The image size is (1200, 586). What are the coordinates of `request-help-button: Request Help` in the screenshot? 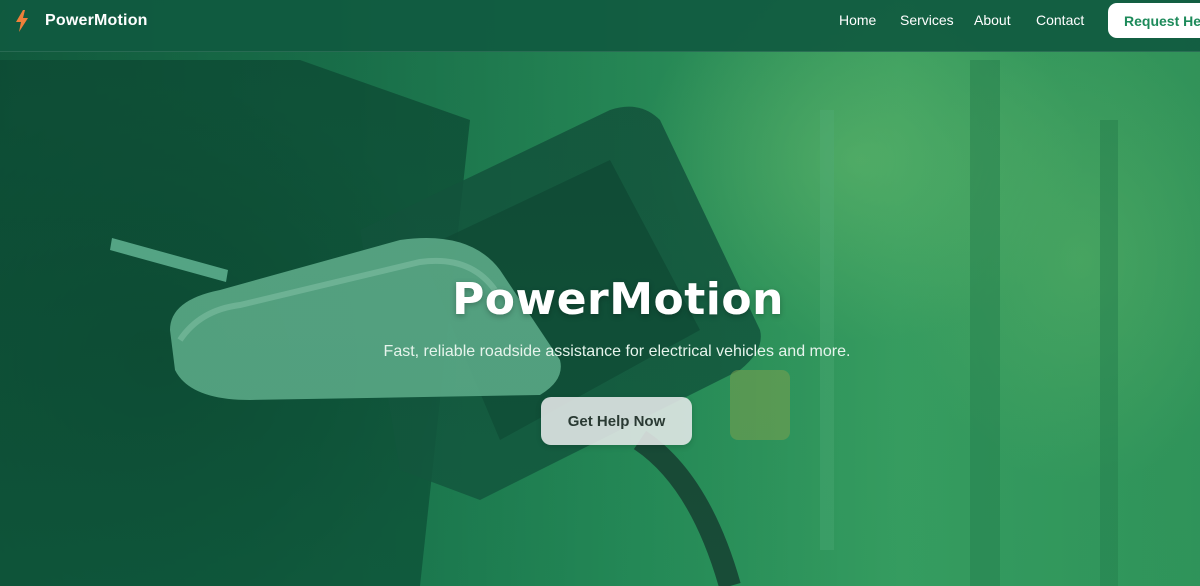 It's located at (1154, 20).